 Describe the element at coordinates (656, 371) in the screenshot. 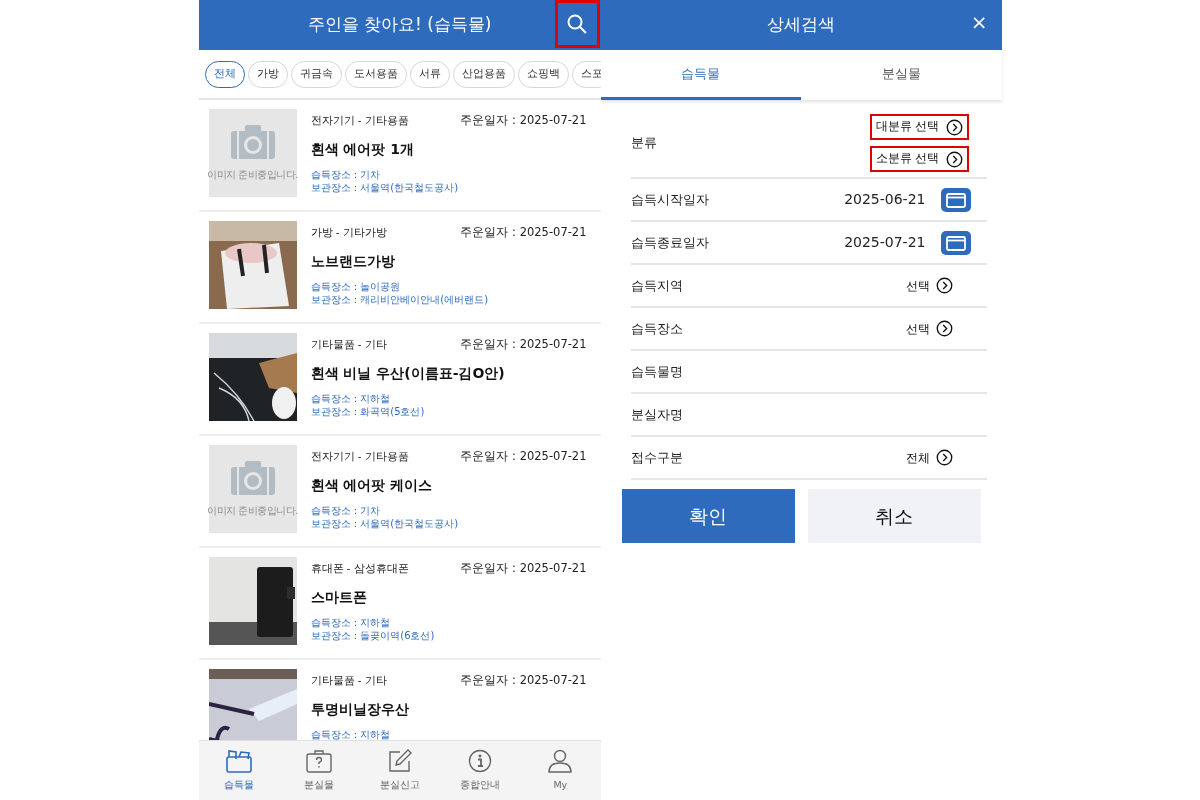

I see `field-label: 습득물명` at that location.